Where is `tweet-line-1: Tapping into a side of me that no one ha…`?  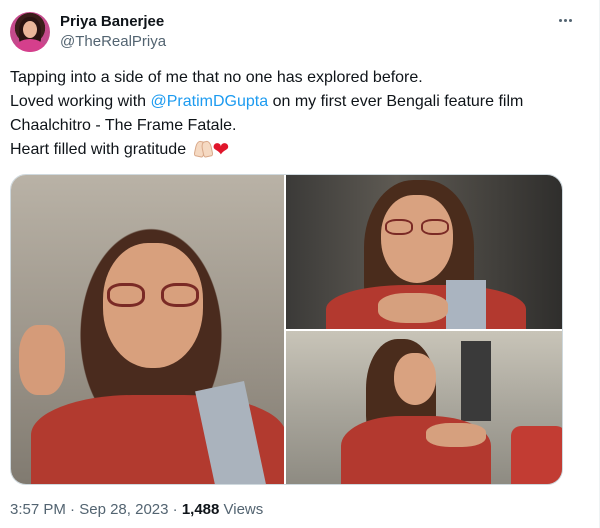
tweet-line-1: Tapping into a side of me that no one ha… is located at coordinates (216, 77).